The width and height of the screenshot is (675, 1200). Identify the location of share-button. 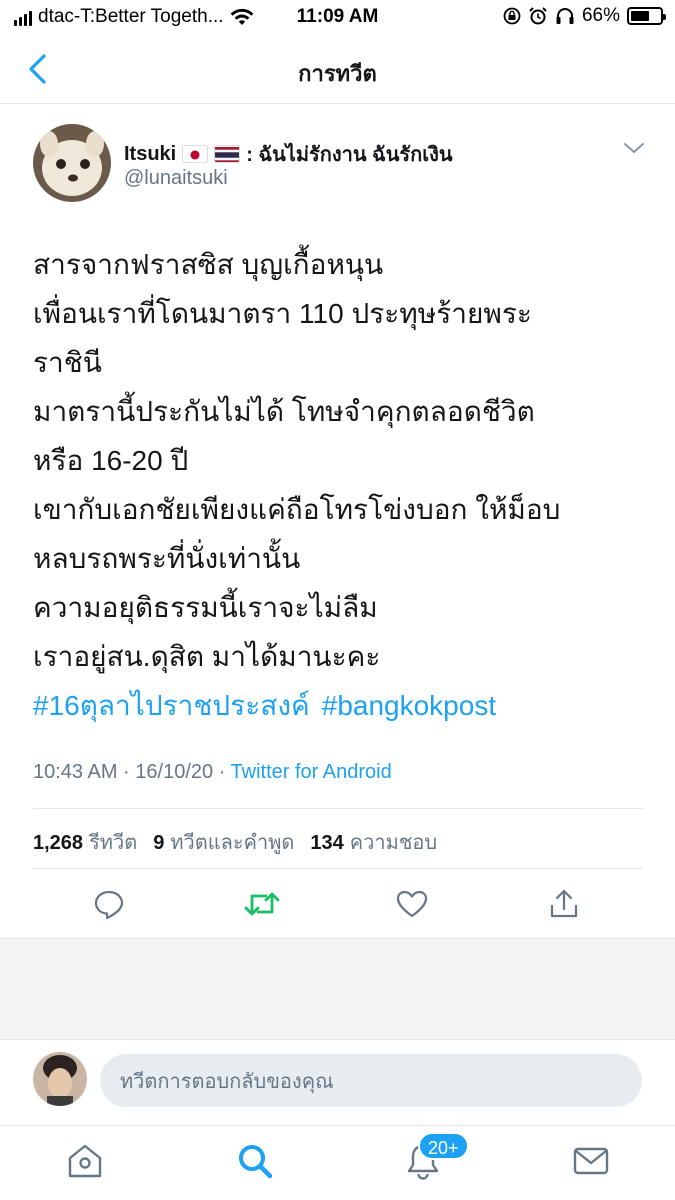
(564, 904).